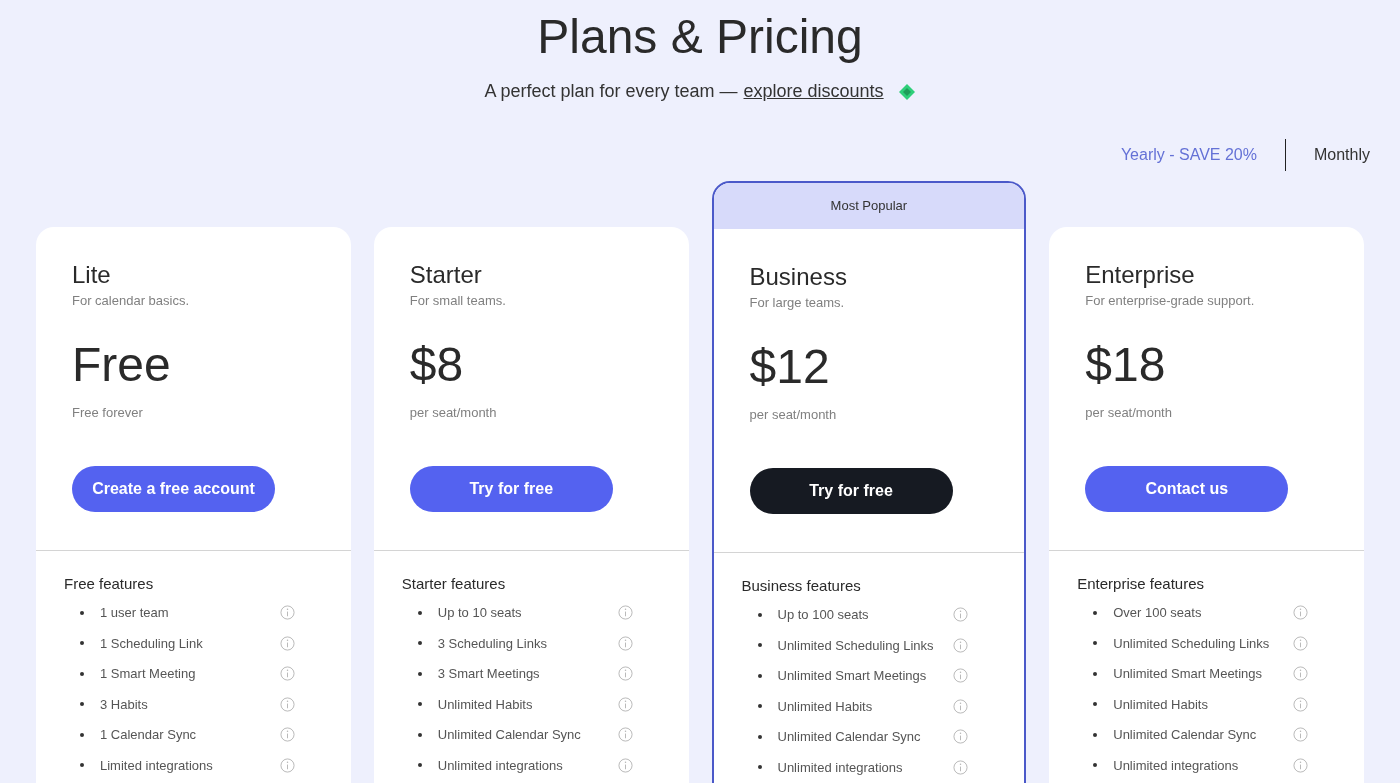  Describe the element at coordinates (131, 301) in the screenshot. I see `plan-tagline: For calendar basics.` at that location.